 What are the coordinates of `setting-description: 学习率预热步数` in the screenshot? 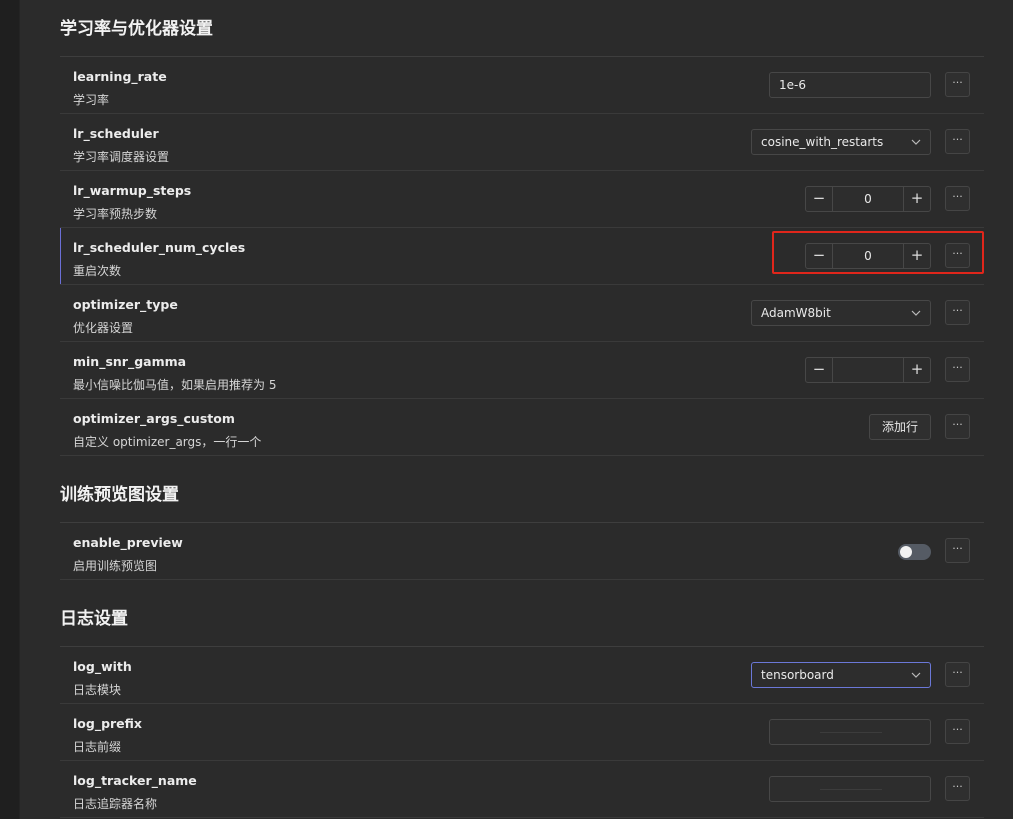 It's located at (115, 214).